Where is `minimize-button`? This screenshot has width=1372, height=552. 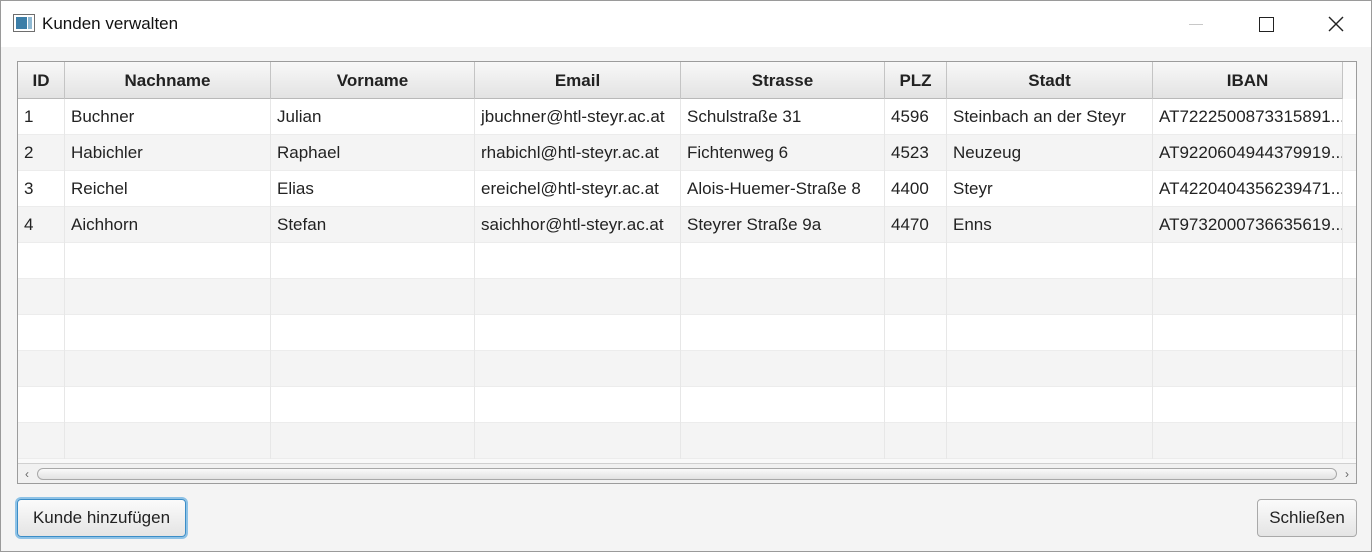 minimize-button is located at coordinates (1196, 24).